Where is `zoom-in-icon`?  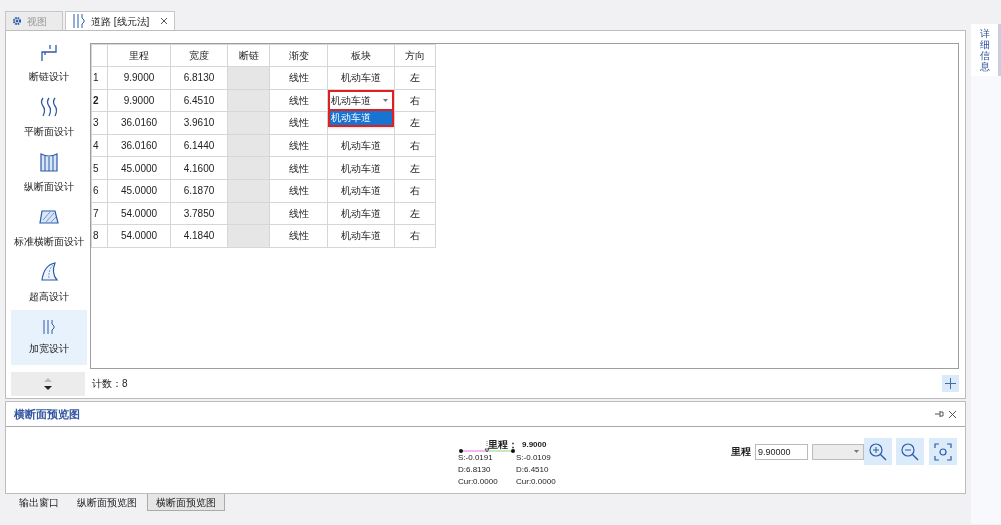
zoom-in-icon is located at coordinates (878, 451).